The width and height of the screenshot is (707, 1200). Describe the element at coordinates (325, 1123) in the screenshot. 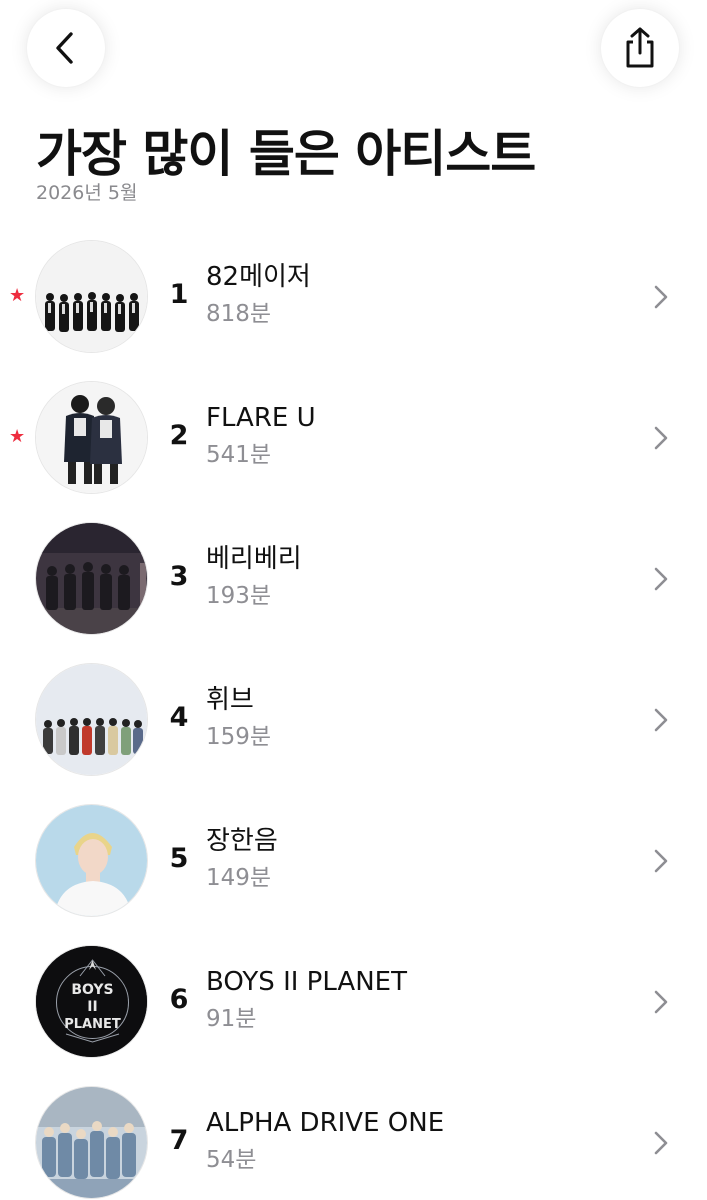

I see `artist-name: ALPHA DRIVE ONE` at that location.